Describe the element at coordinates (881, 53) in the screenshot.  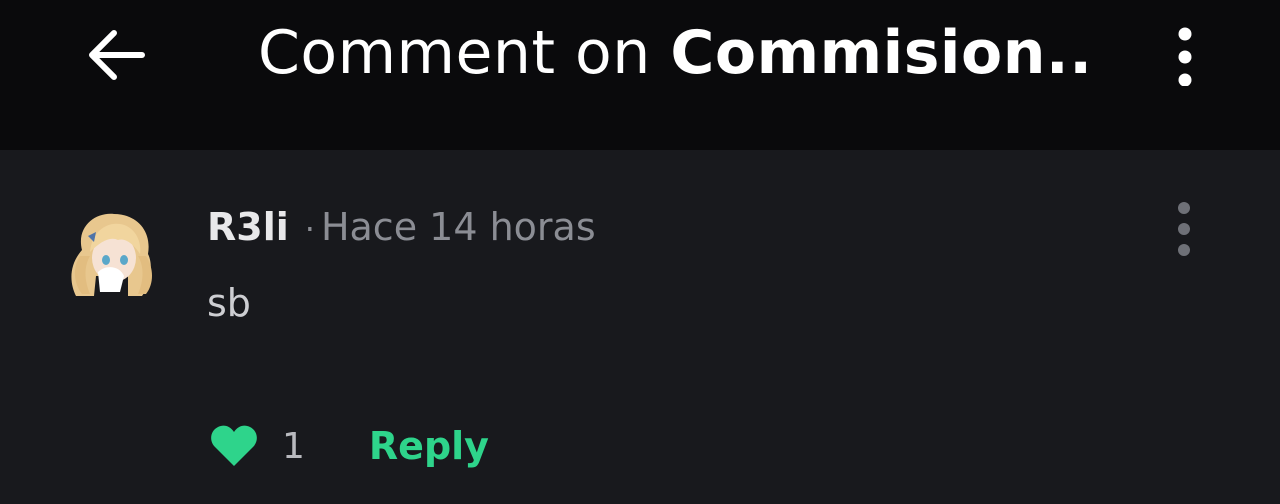
I see `title-post-name: Commision..` at that location.